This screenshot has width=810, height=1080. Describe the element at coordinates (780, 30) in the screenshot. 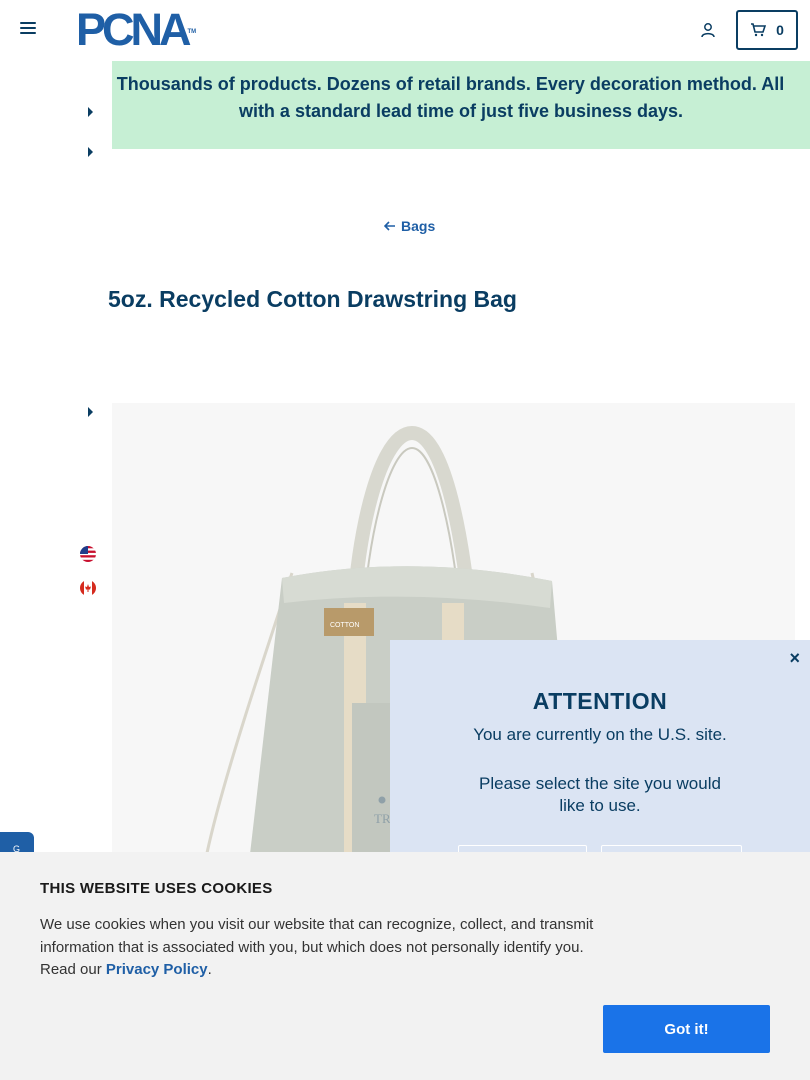

I see `cart-count: 0` at that location.